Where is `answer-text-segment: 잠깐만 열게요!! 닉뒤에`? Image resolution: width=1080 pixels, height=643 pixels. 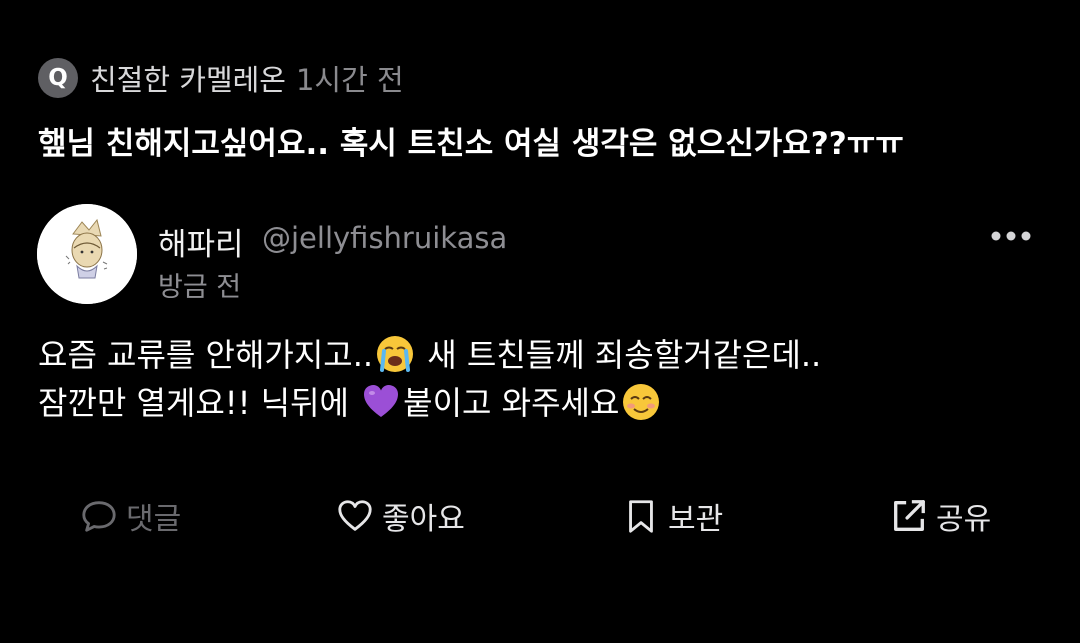 answer-text-segment: 잠깐만 열게요!! 닉뒤에 is located at coordinates (199, 403).